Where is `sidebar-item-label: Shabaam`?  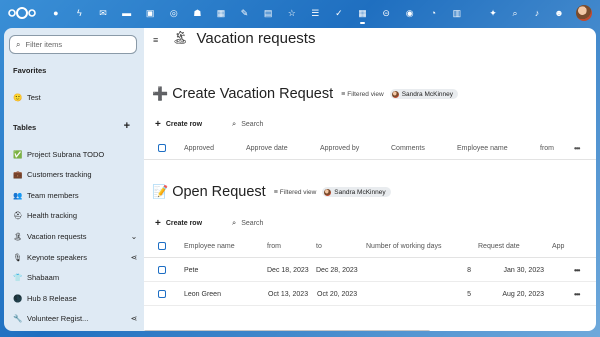 sidebar-item-label: Shabaam is located at coordinates (43, 277).